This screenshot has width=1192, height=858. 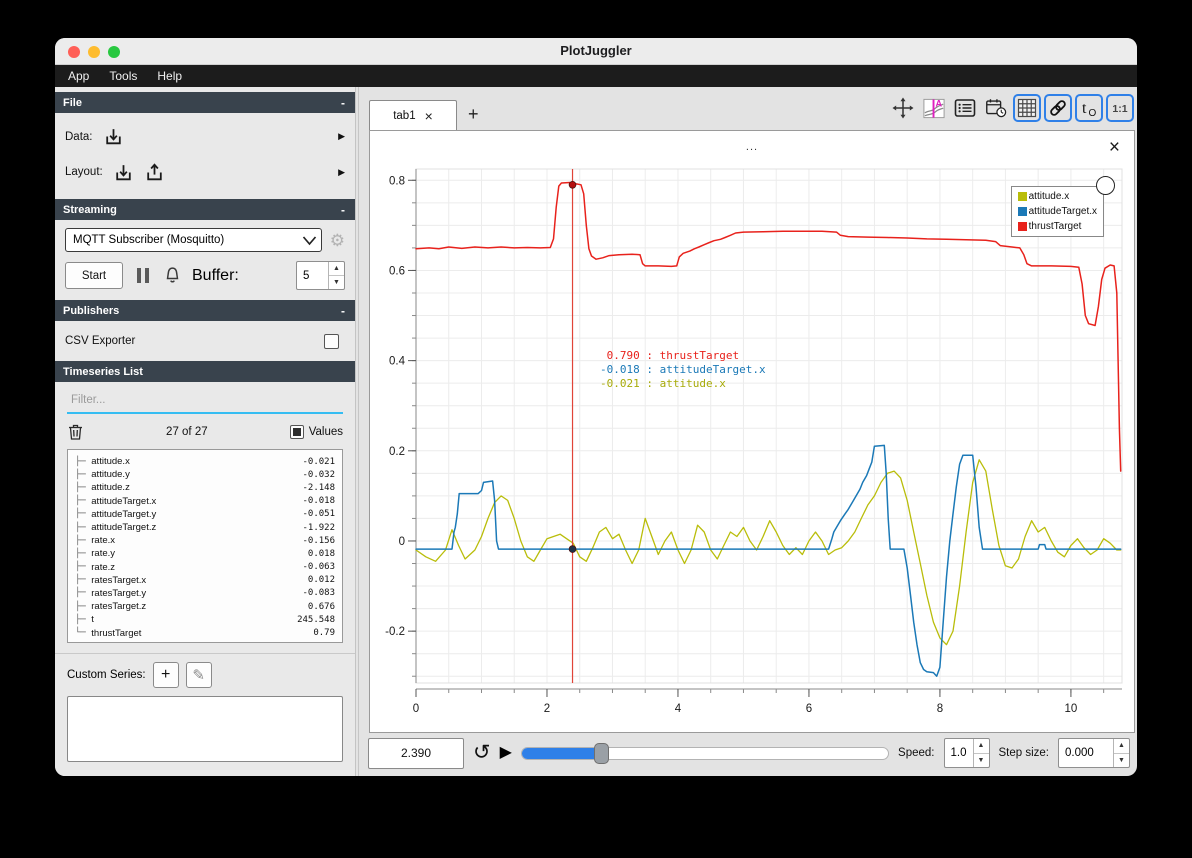 I want to click on tab-tab1: tab1 ×, so click(x=413, y=115).